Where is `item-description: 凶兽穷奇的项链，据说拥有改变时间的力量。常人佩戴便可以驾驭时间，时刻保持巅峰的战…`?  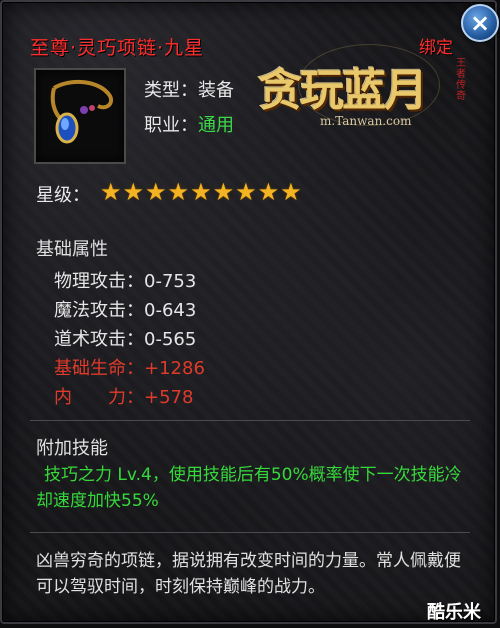
item-description: 凶兽穷奇的项链，据说拥有改变时间的力量。常人佩戴便可以驾驭时间，时刻保持巅峰的战… is located at coordinates (248, 574).